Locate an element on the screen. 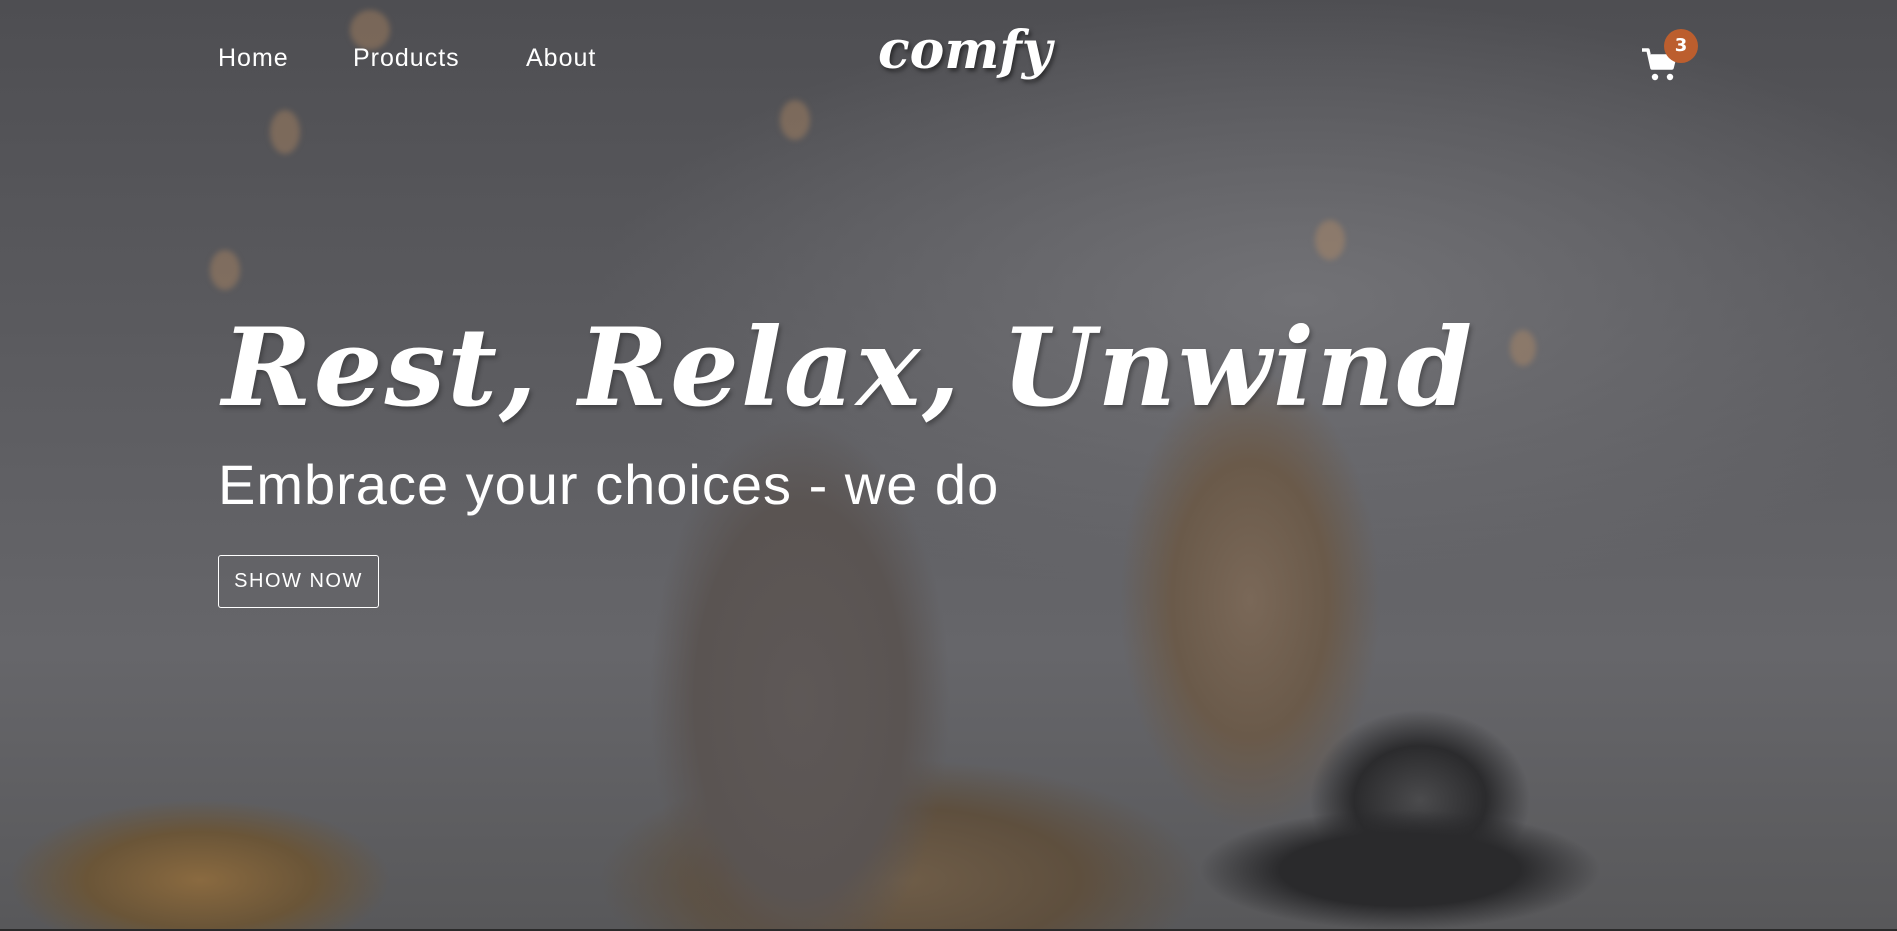 This screenshot has height=931, width=1897. hero-title: Rest, Relax, Unwind is located at coordinates (848, 368).